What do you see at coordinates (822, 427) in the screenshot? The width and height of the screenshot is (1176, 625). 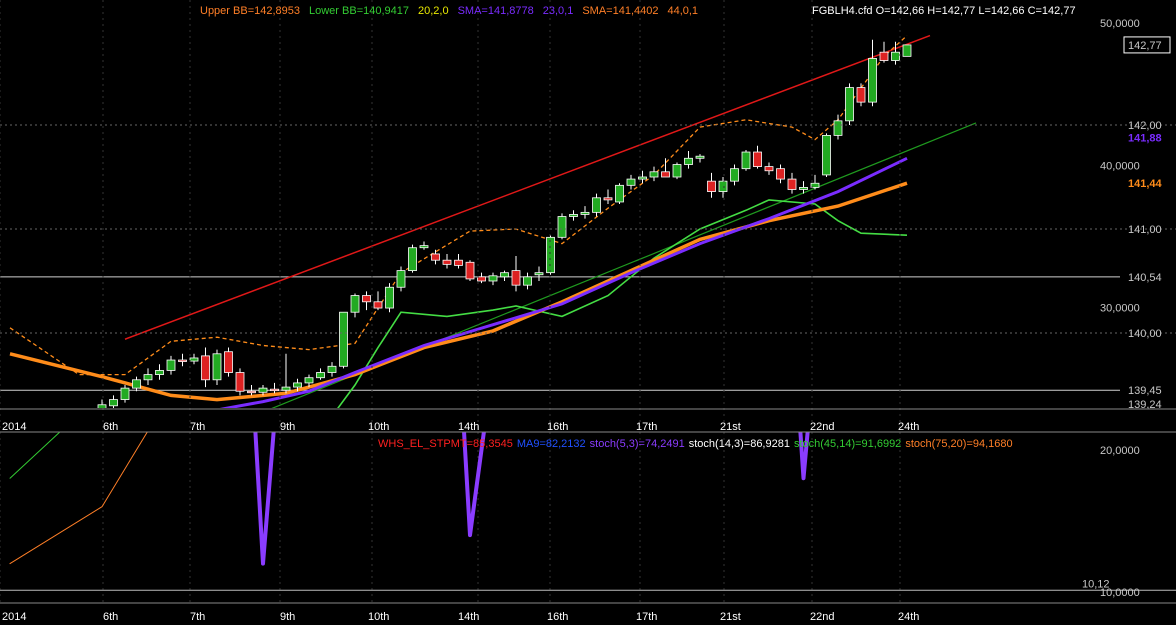 I see `price-x-label: 22nd` at bounding box center [822, 427].